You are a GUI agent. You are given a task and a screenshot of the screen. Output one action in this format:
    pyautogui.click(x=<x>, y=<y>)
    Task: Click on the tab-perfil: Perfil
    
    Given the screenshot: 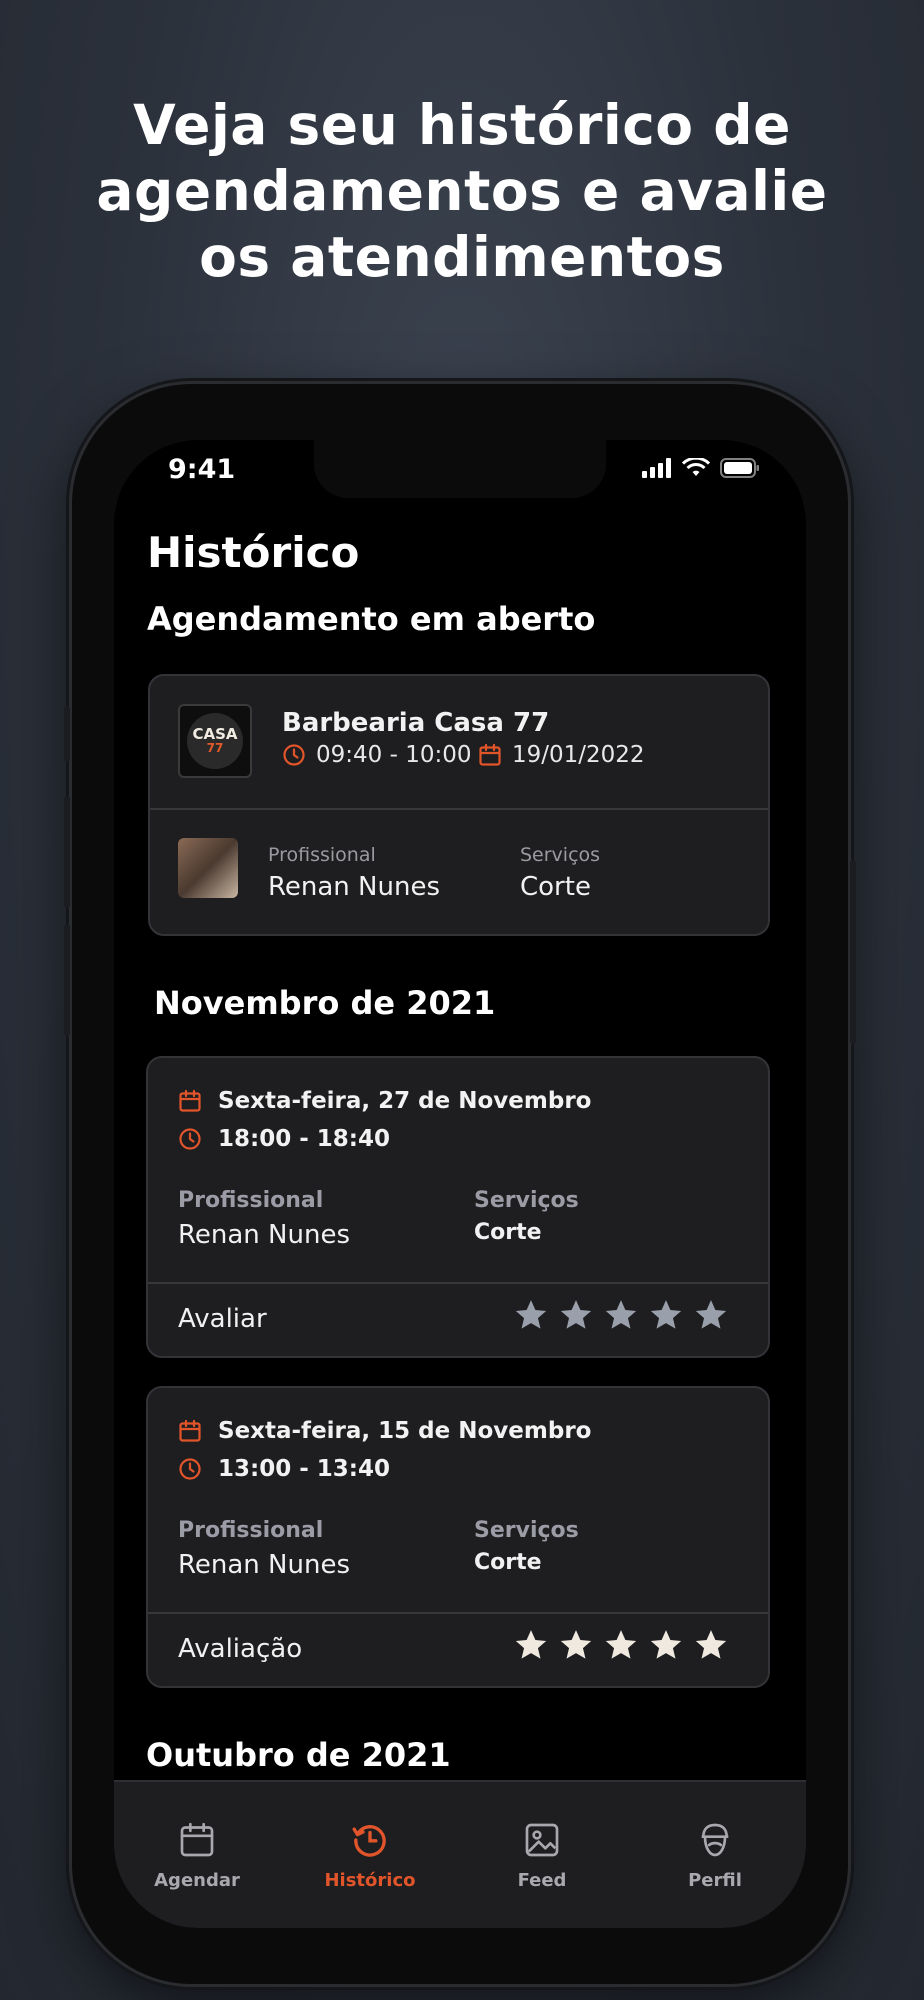 What is the action you would take?
    pyautogui.click(x=715, y=1855)
    